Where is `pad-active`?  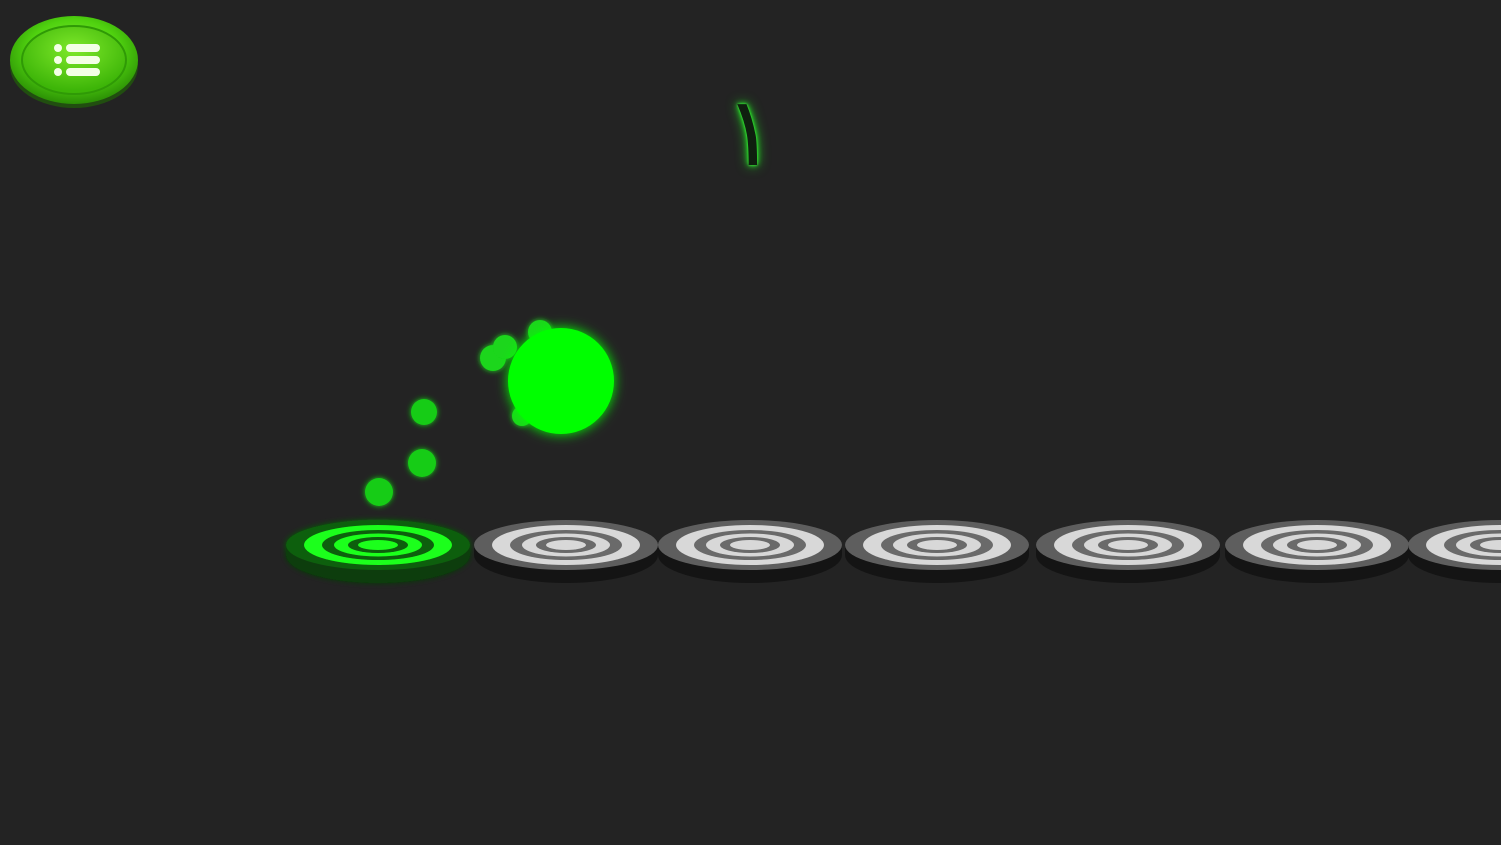 pad-active is located at coordinates (378, 551).